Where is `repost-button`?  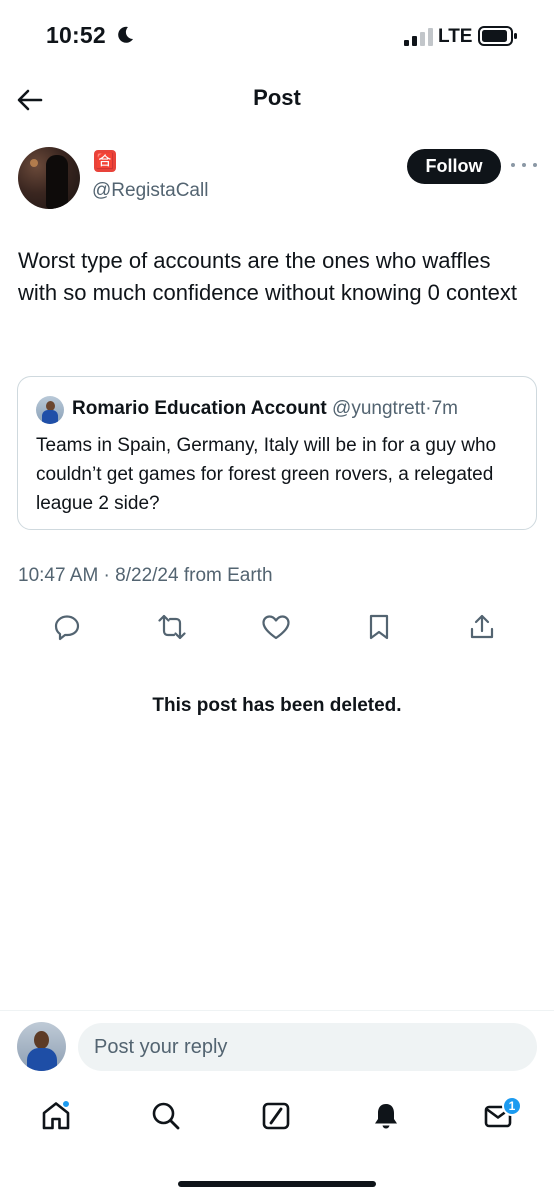 repost-button is located at coordinates (172, 627).